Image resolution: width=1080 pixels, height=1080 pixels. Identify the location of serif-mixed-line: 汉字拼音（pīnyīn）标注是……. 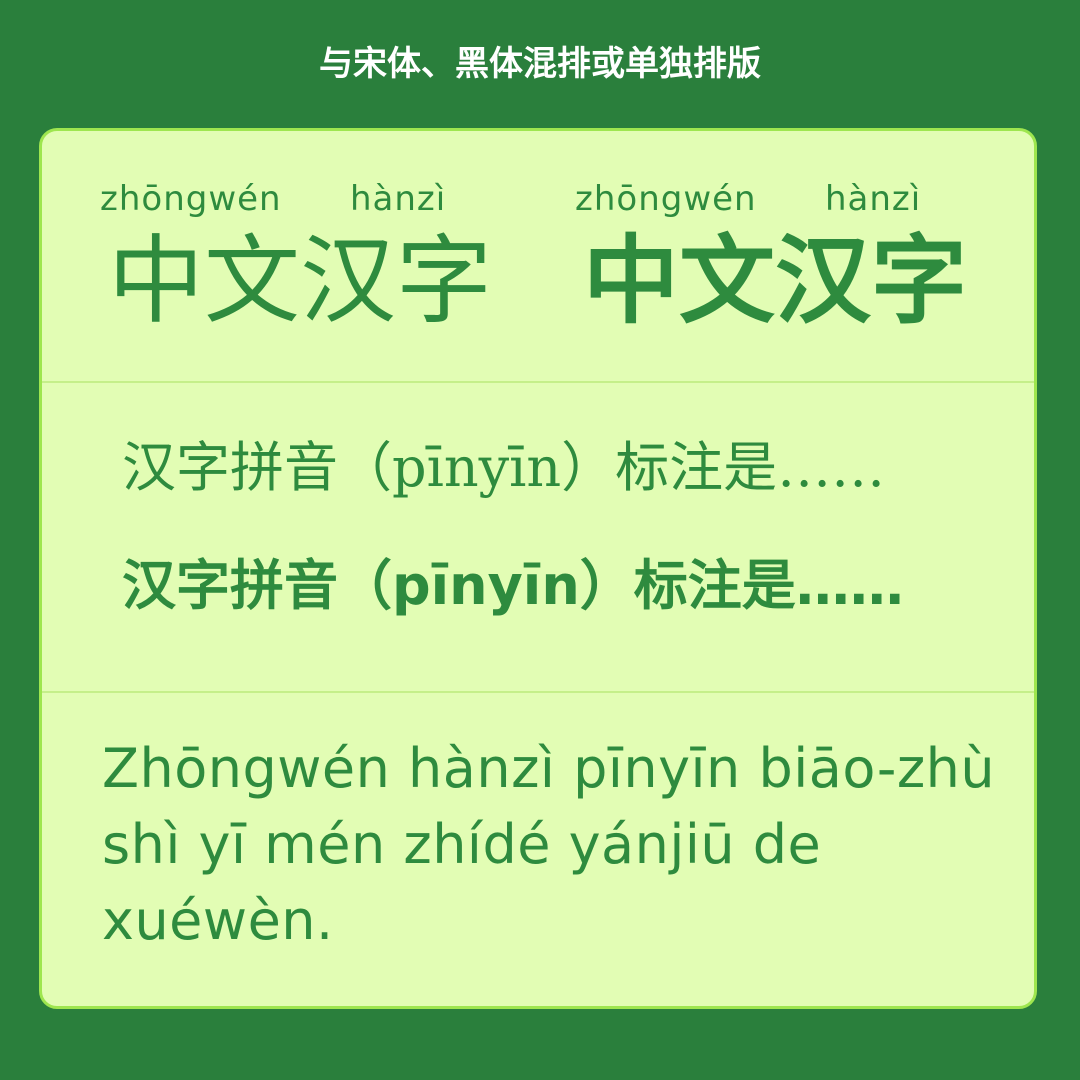
(504, 467).